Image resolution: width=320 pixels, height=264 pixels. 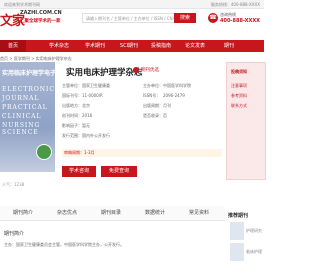 I want to click on info-value: 否, so click(x=165, y=115).